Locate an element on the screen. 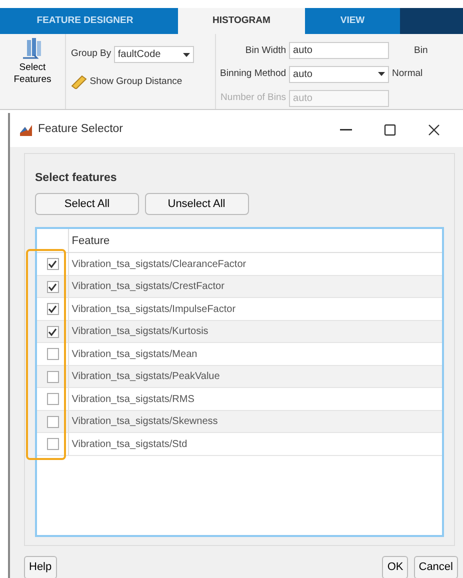 The width and height of the screenshot is (463, 578). action-button: Select All is located at coordinates (87, 204).